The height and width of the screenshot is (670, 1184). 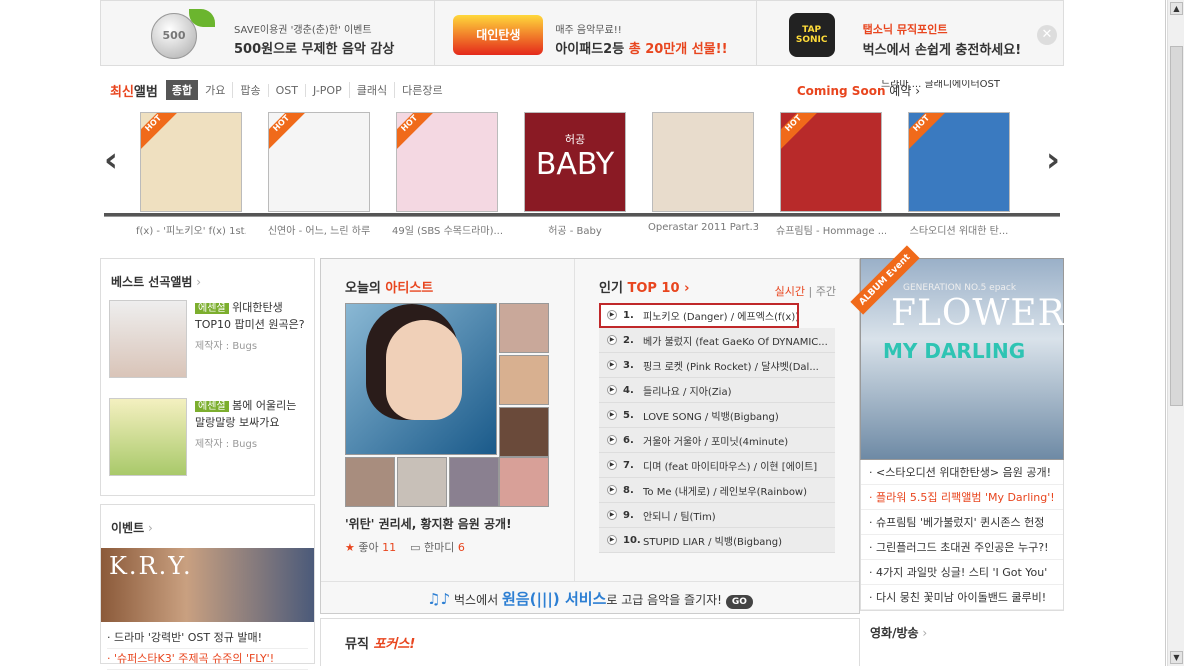 What do you see at coordinates (962, 547) in the screenshot?
I see `news-item: 그린플러그드 초대권 주인공은 누구?!` at bounding box center [962, 547].